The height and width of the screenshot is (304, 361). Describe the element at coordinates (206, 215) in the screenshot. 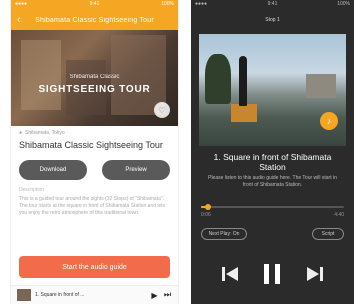

I see `elapsed-time: 0:06` at that location.